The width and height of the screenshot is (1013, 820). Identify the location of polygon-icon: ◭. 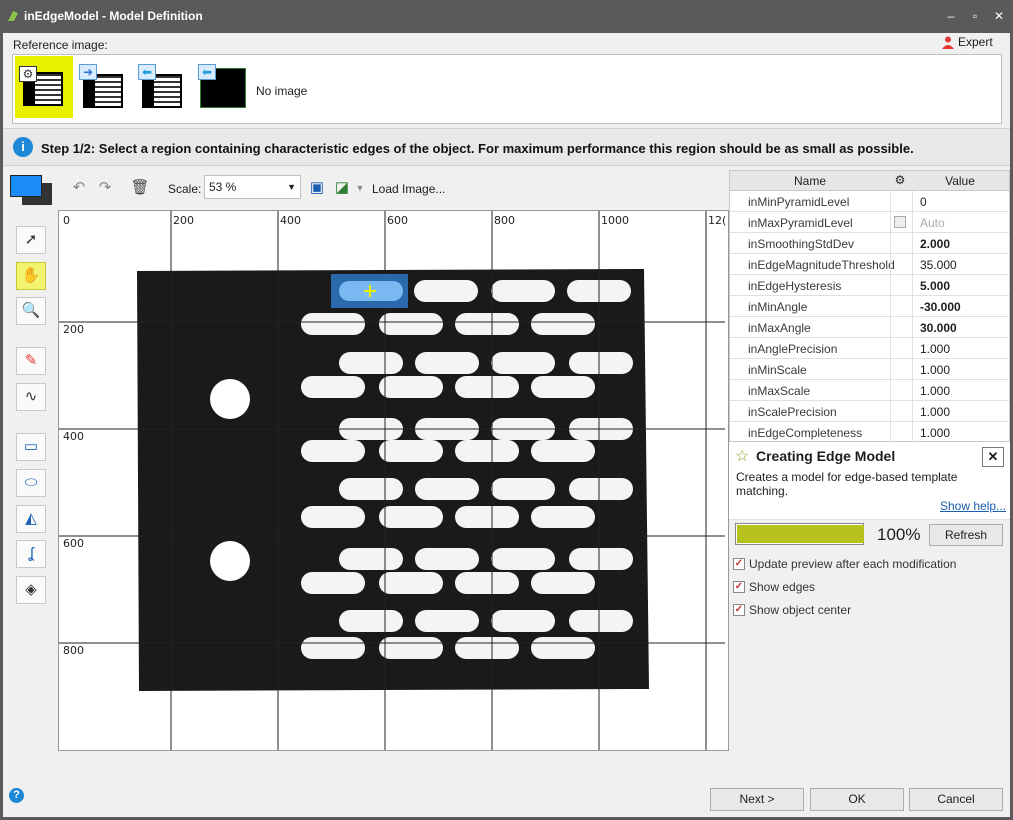
(31, 518).